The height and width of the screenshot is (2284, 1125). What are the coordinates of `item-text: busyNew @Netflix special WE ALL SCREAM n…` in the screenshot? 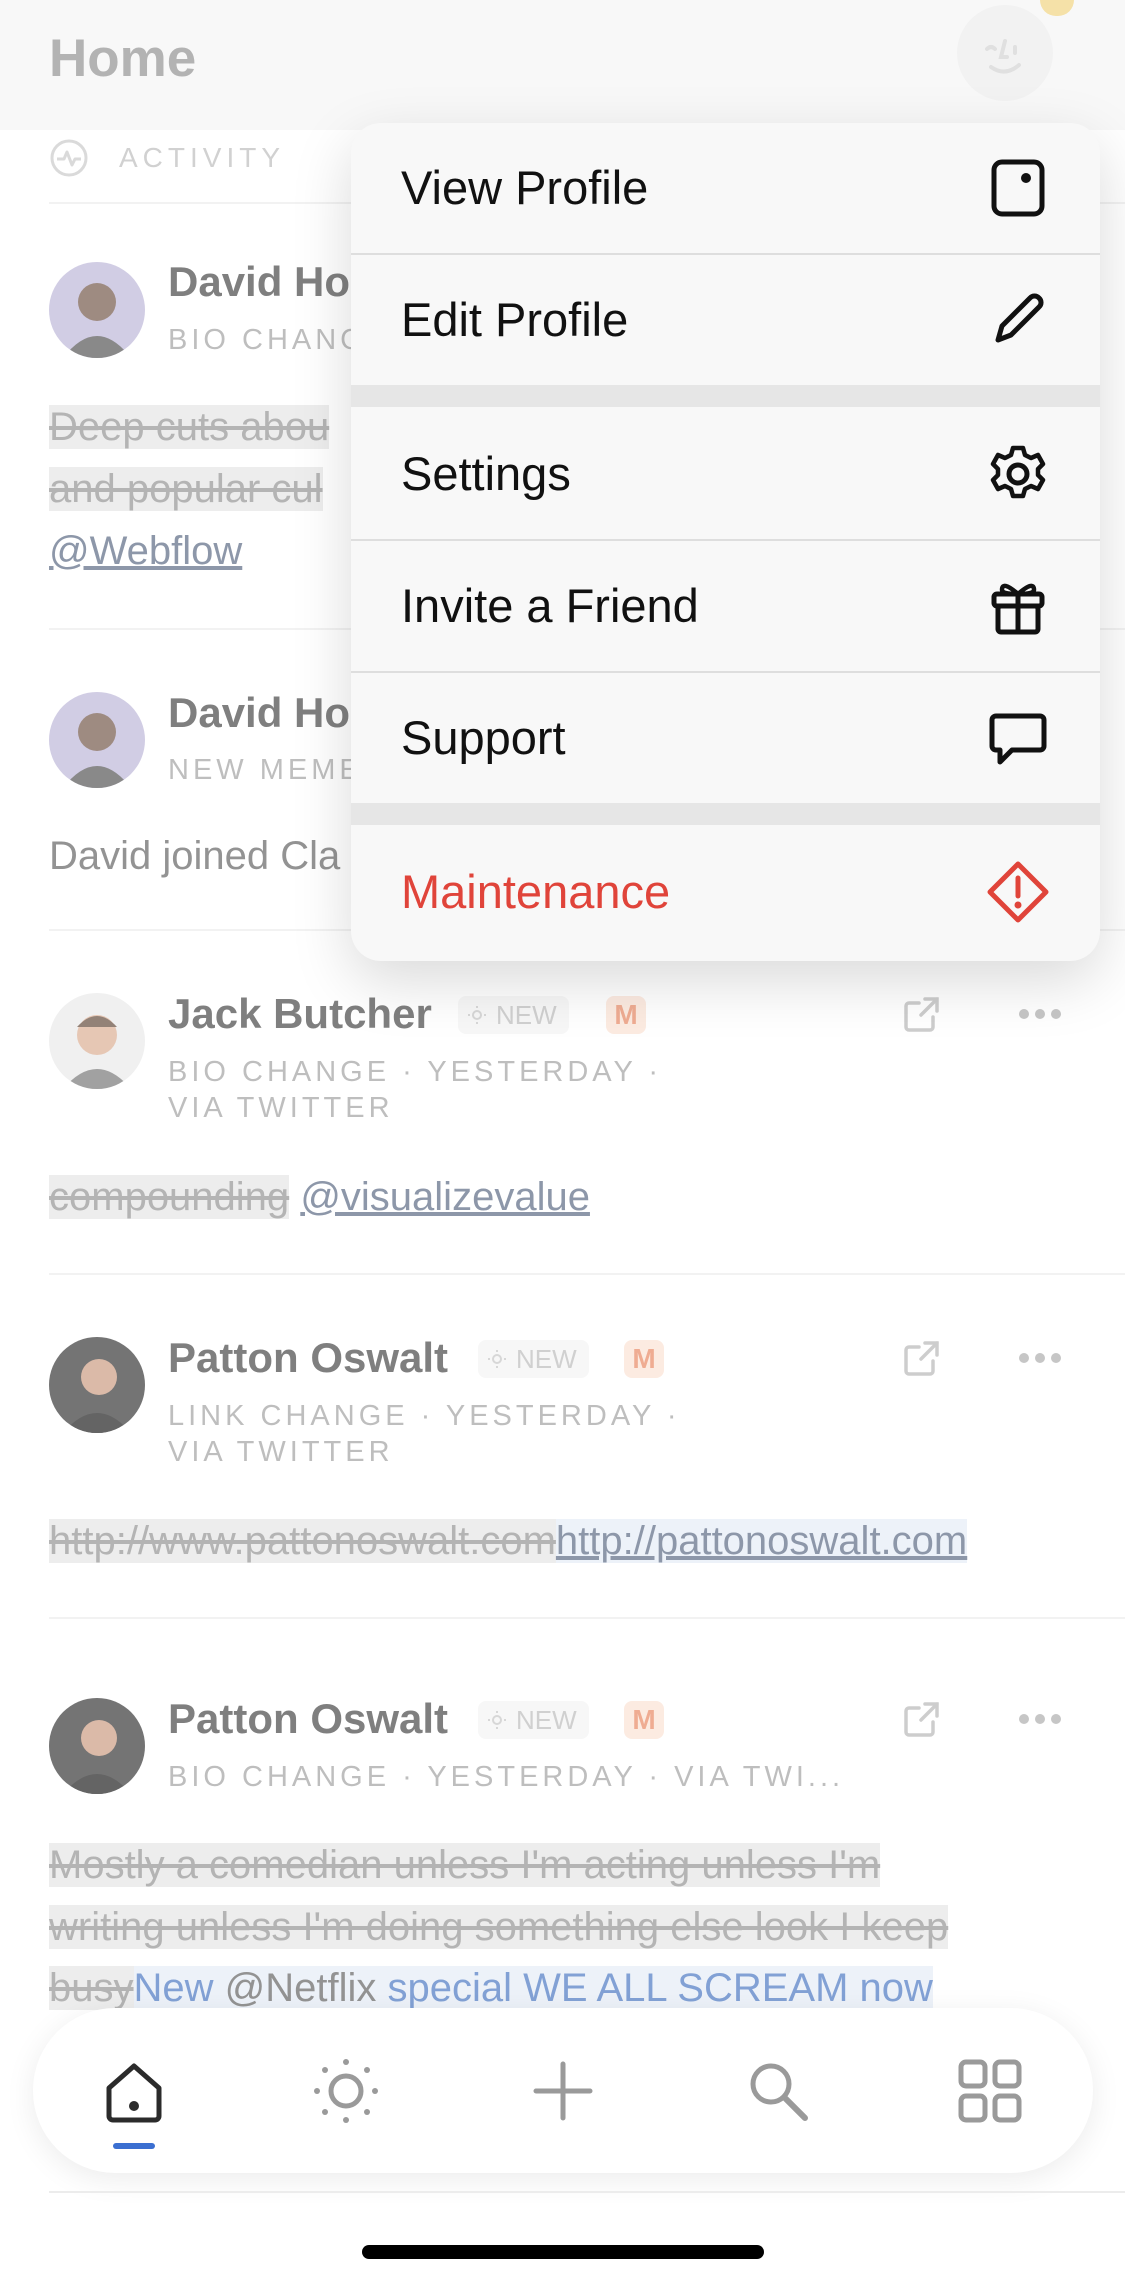 It's located at (491, 1988).